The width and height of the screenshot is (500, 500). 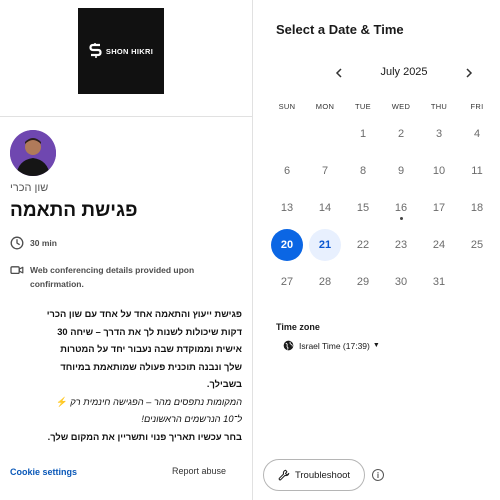 I want to click on day-number: 29, so click(x=363, y=282).